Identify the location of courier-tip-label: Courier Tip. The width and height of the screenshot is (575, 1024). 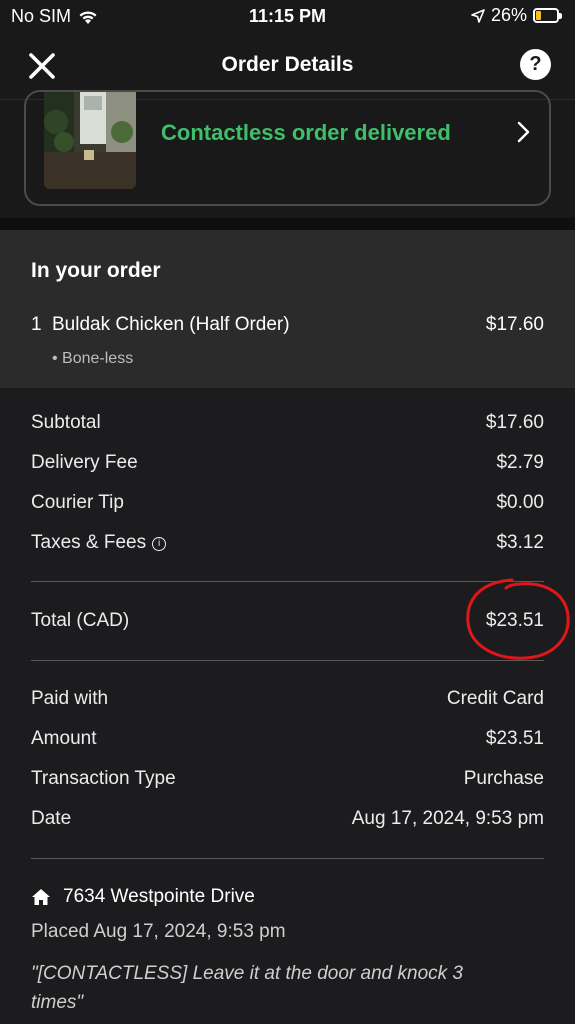
(77, 502).